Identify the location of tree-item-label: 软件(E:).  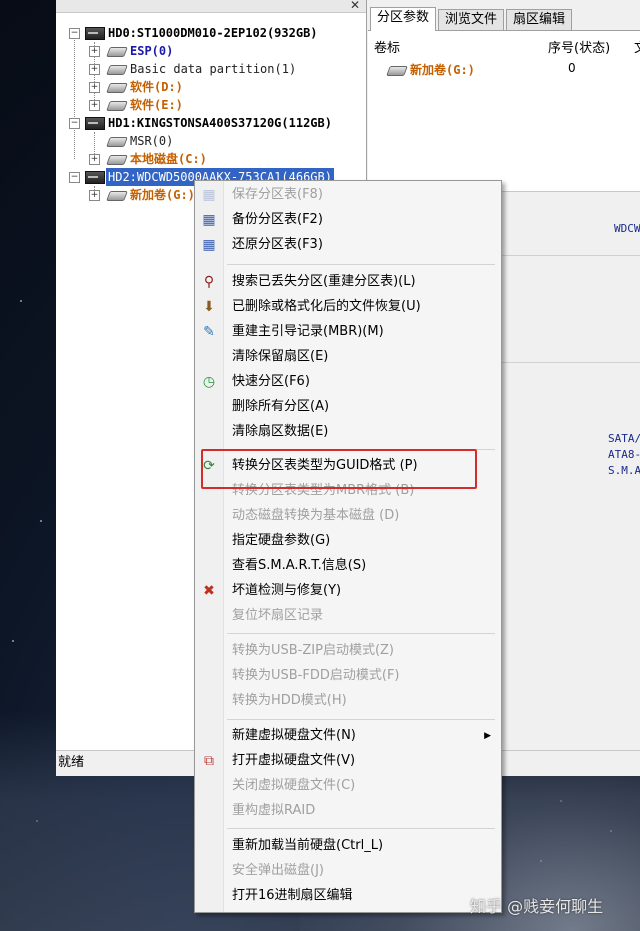
(156, 105).